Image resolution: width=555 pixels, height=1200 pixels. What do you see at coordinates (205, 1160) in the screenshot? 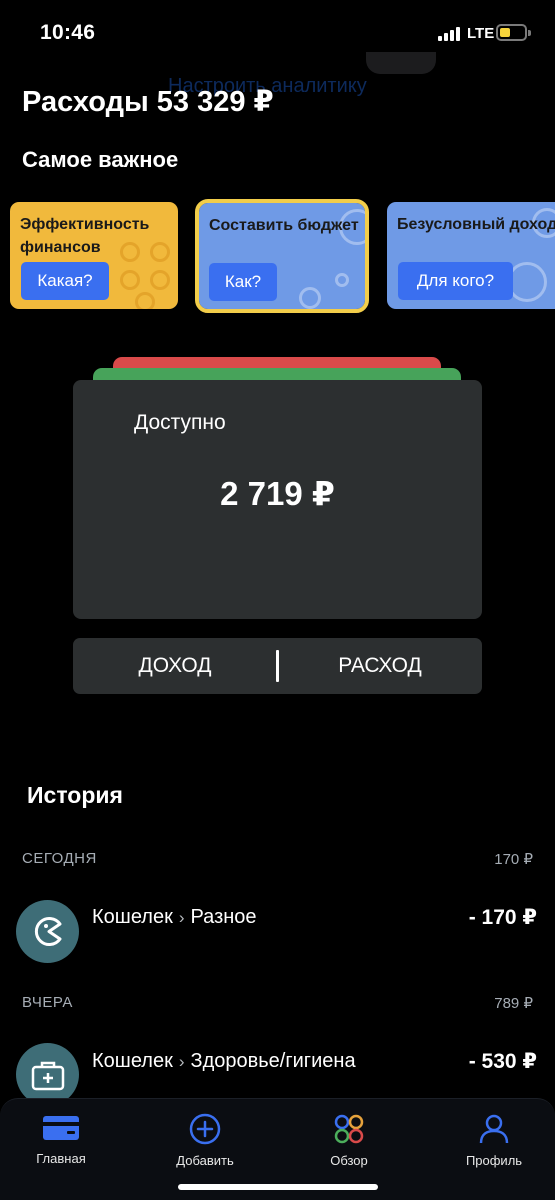
I see `tab-label: Добавить` at bounding box center [205, 1160].